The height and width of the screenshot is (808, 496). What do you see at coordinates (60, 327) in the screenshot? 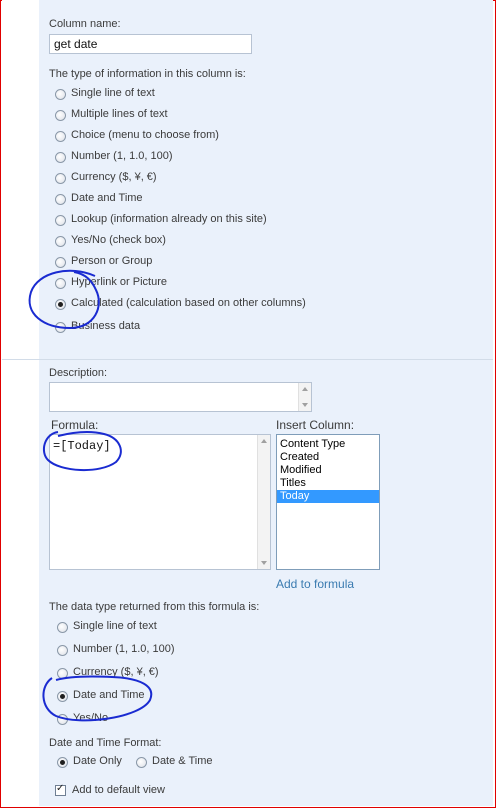
I see `radio-business-data` at bounding box center [60, 327].